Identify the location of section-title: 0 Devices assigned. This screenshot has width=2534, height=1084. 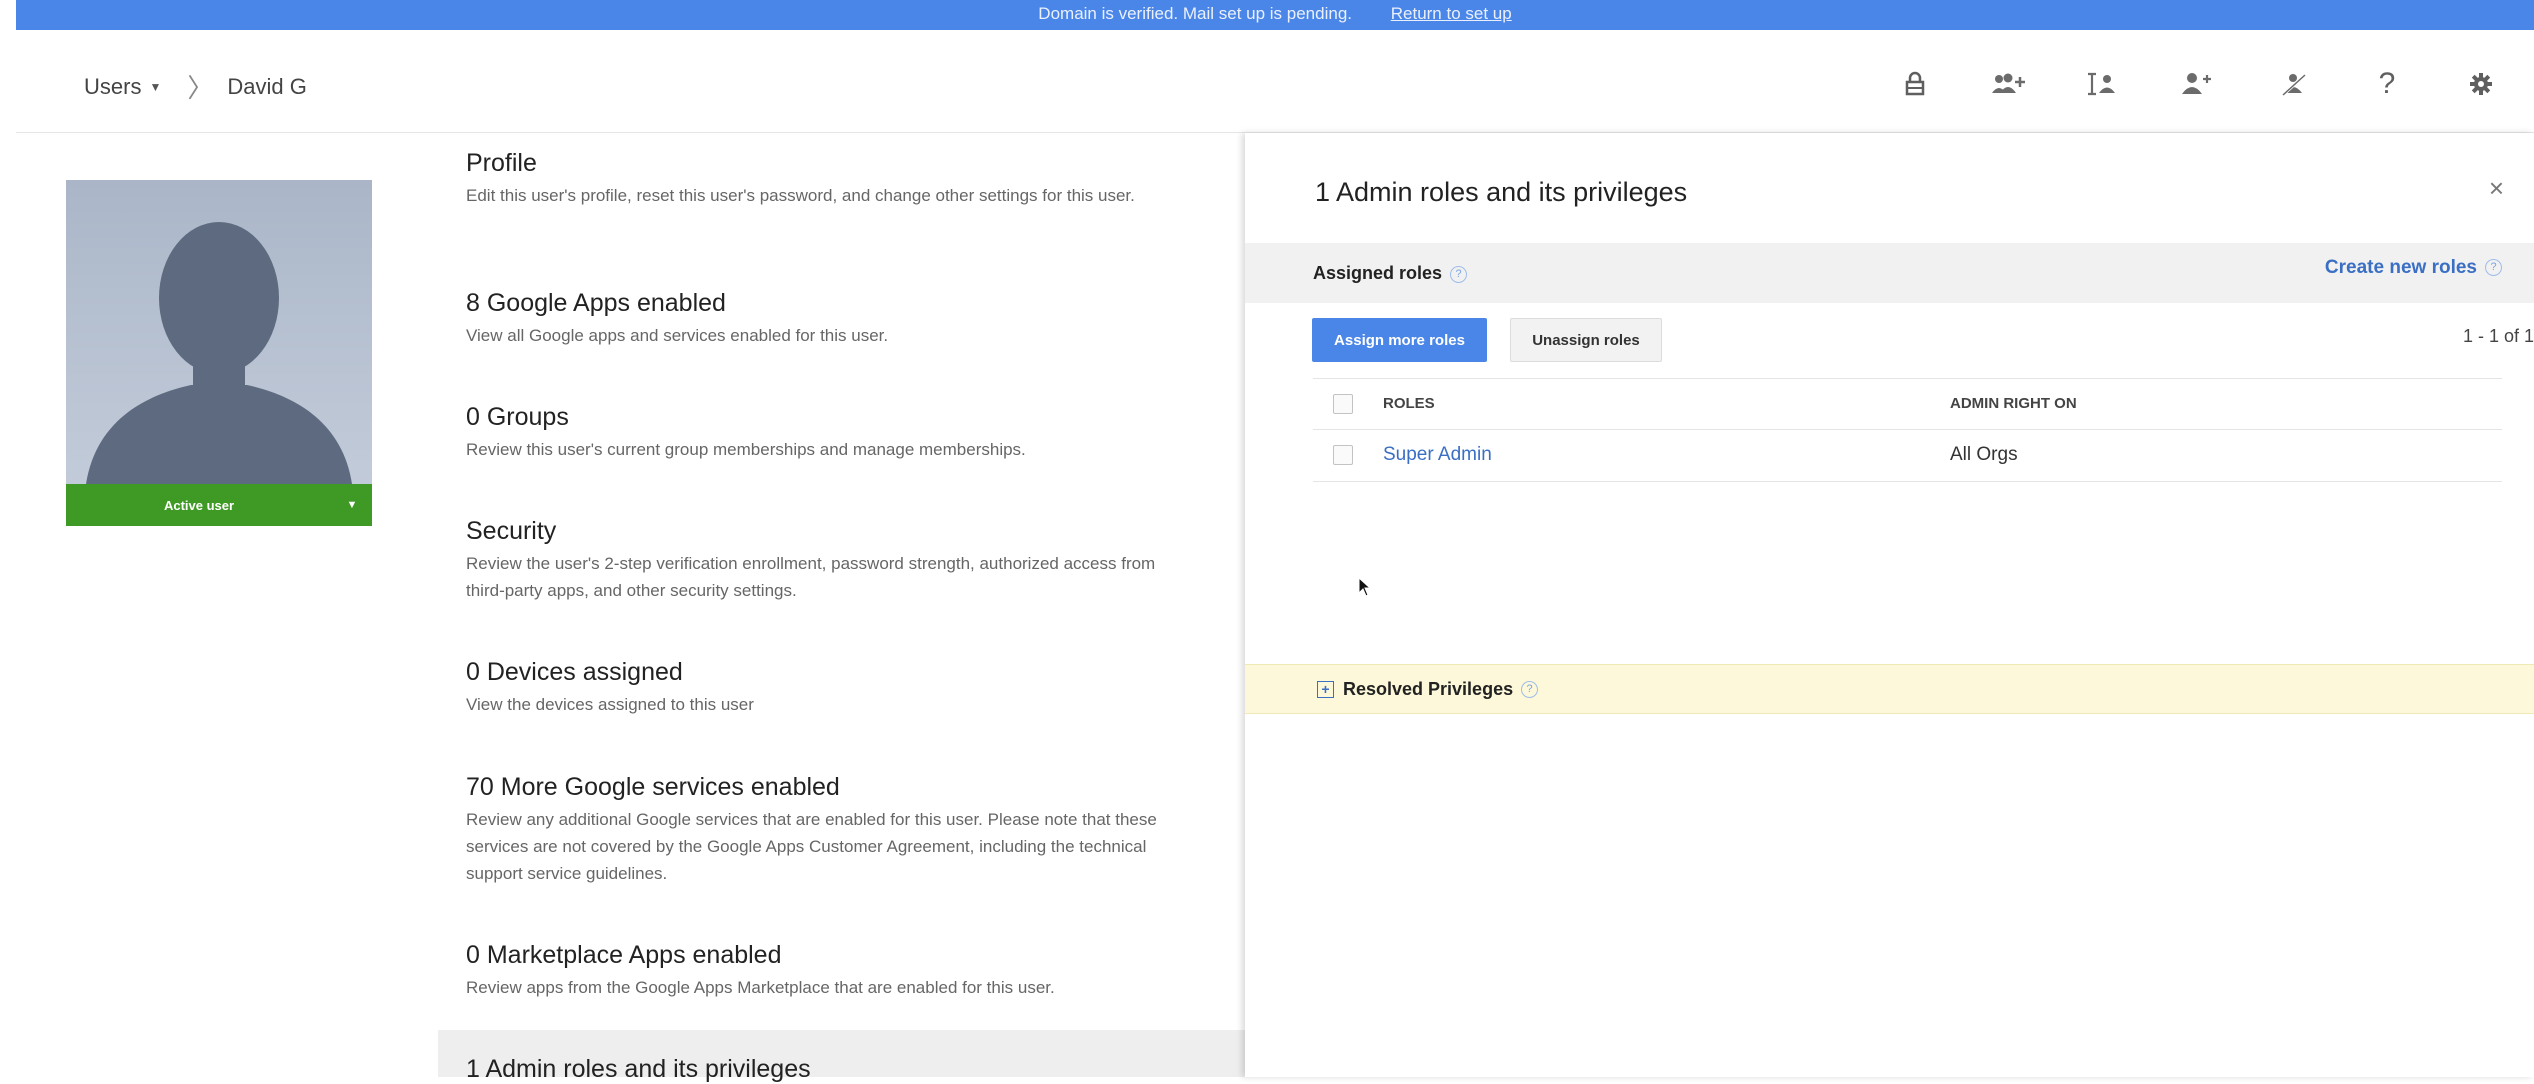
(574, 672).